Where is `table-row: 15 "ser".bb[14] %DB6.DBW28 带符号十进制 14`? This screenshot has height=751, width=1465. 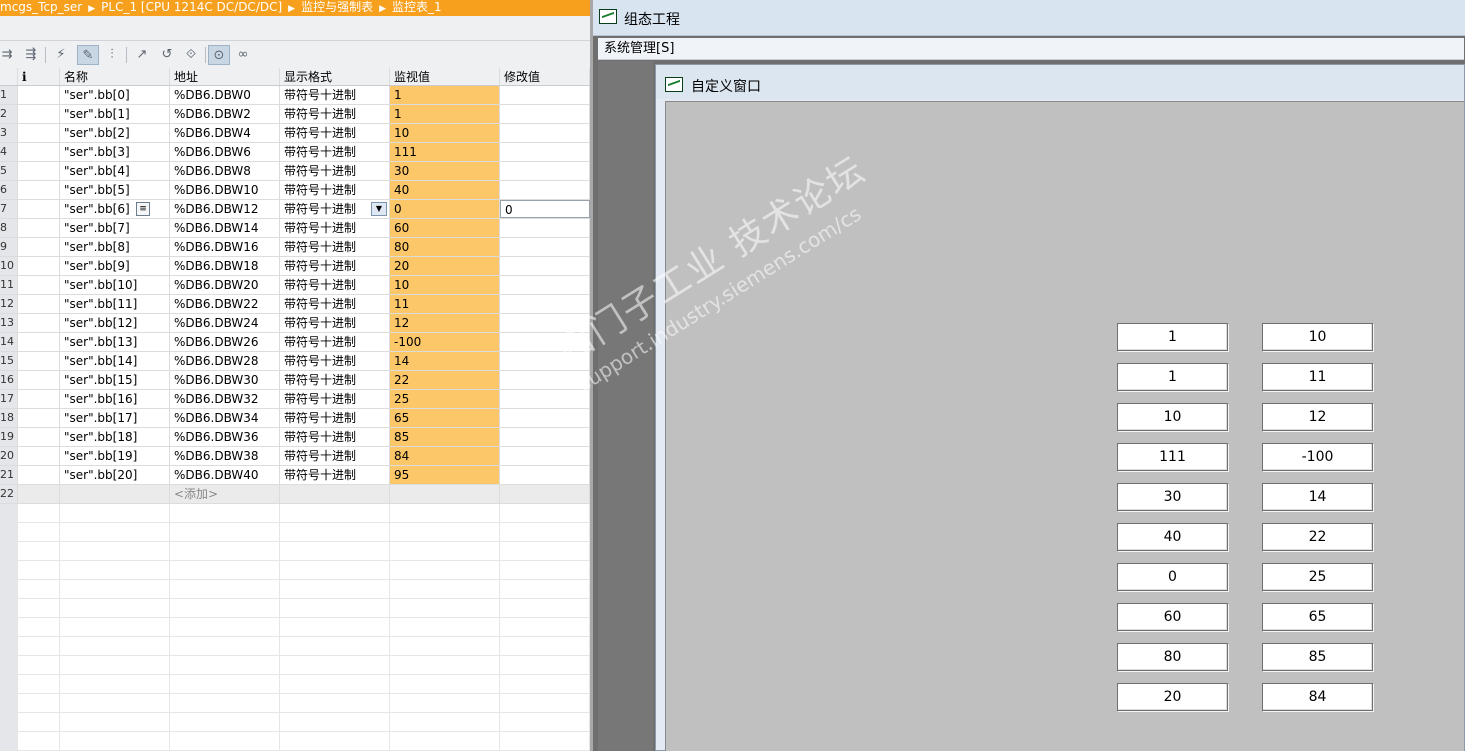
table-row: 15 "ser".bb[14] %DB6.DBW28 带符号十进制 14 is located at coordinates (295, 361).